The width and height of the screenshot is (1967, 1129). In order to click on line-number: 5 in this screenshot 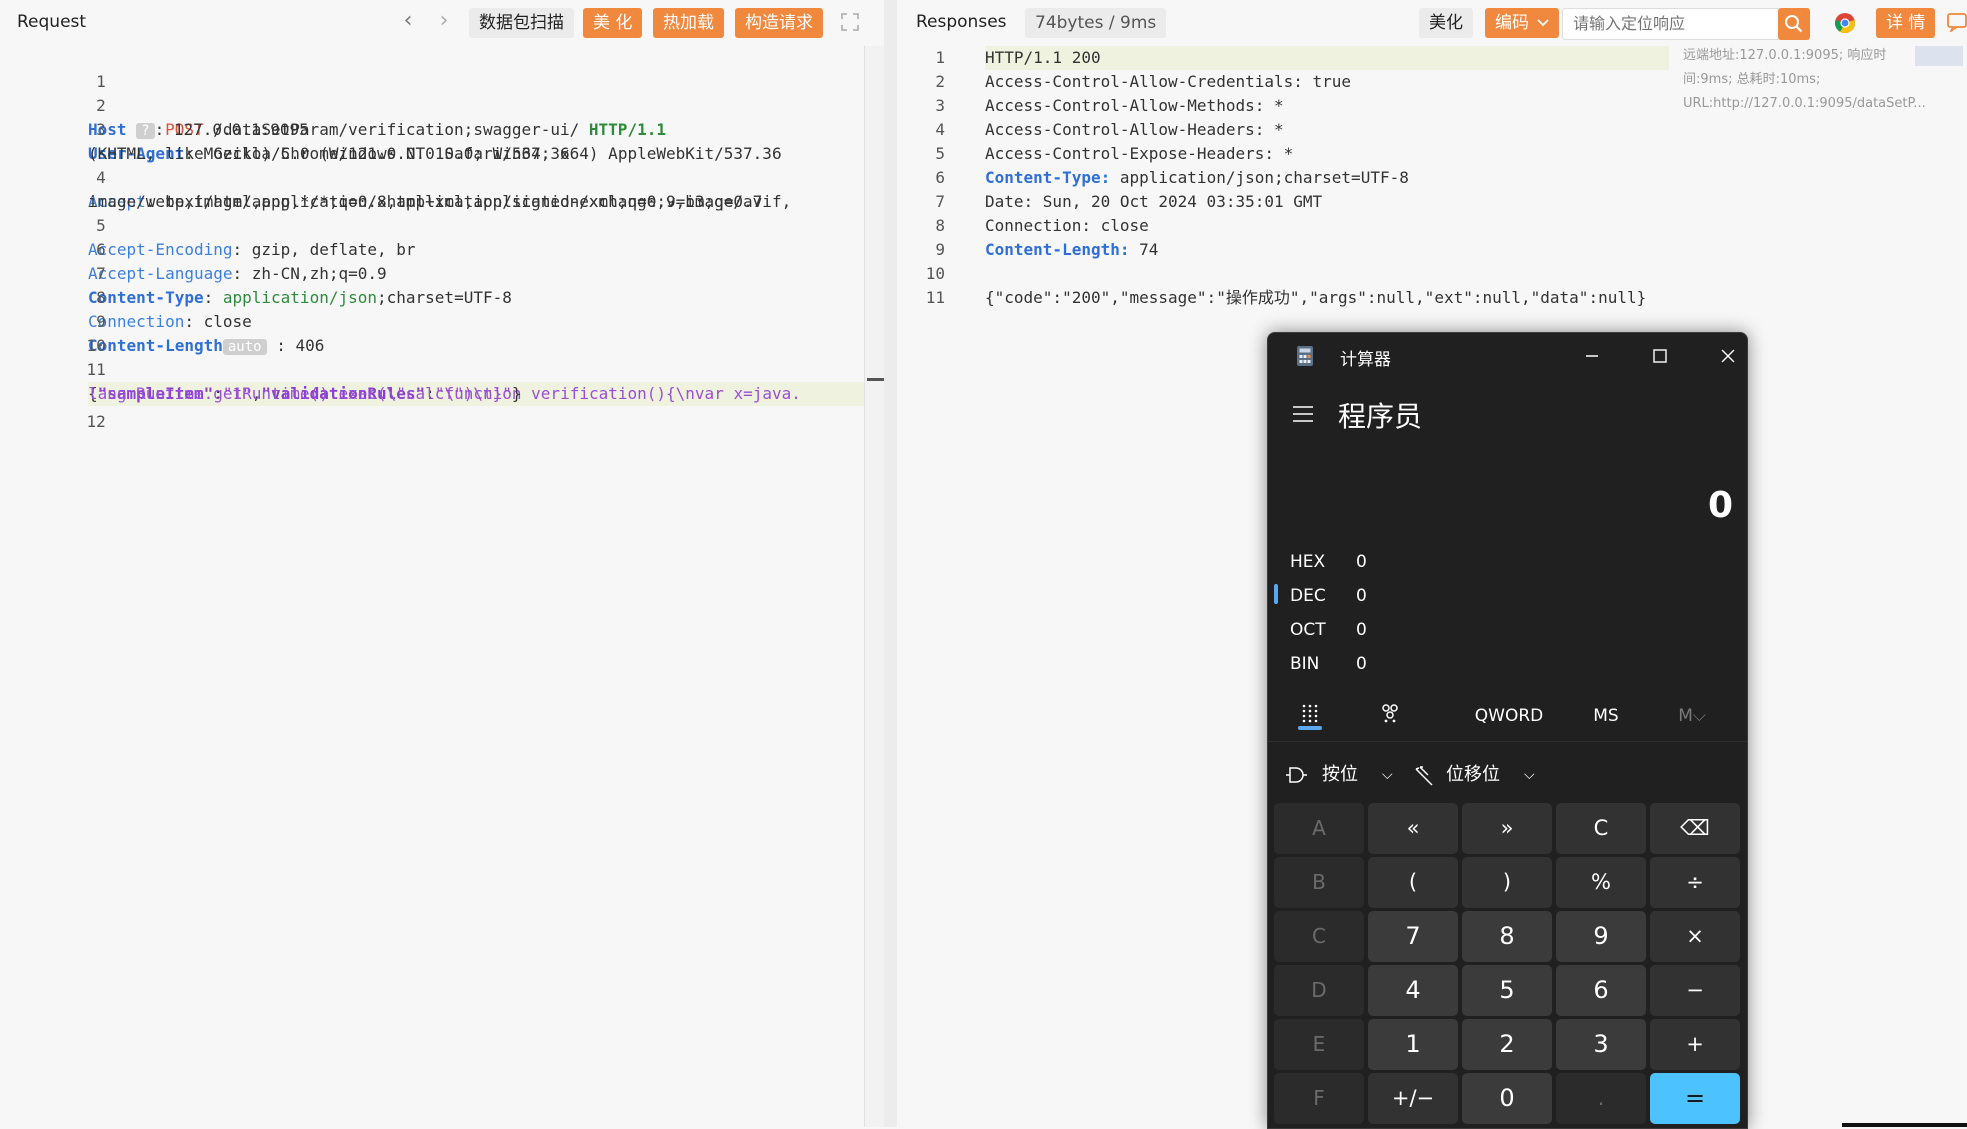, I will do `click(940, 153)`.